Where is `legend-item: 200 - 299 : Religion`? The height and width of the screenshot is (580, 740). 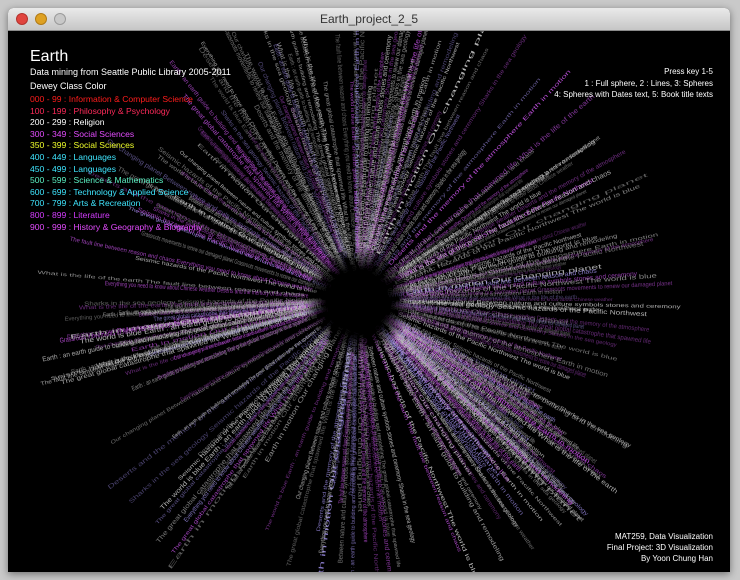
legend-item: 200 - 299 : Religion is located at coordinates (67, 122).